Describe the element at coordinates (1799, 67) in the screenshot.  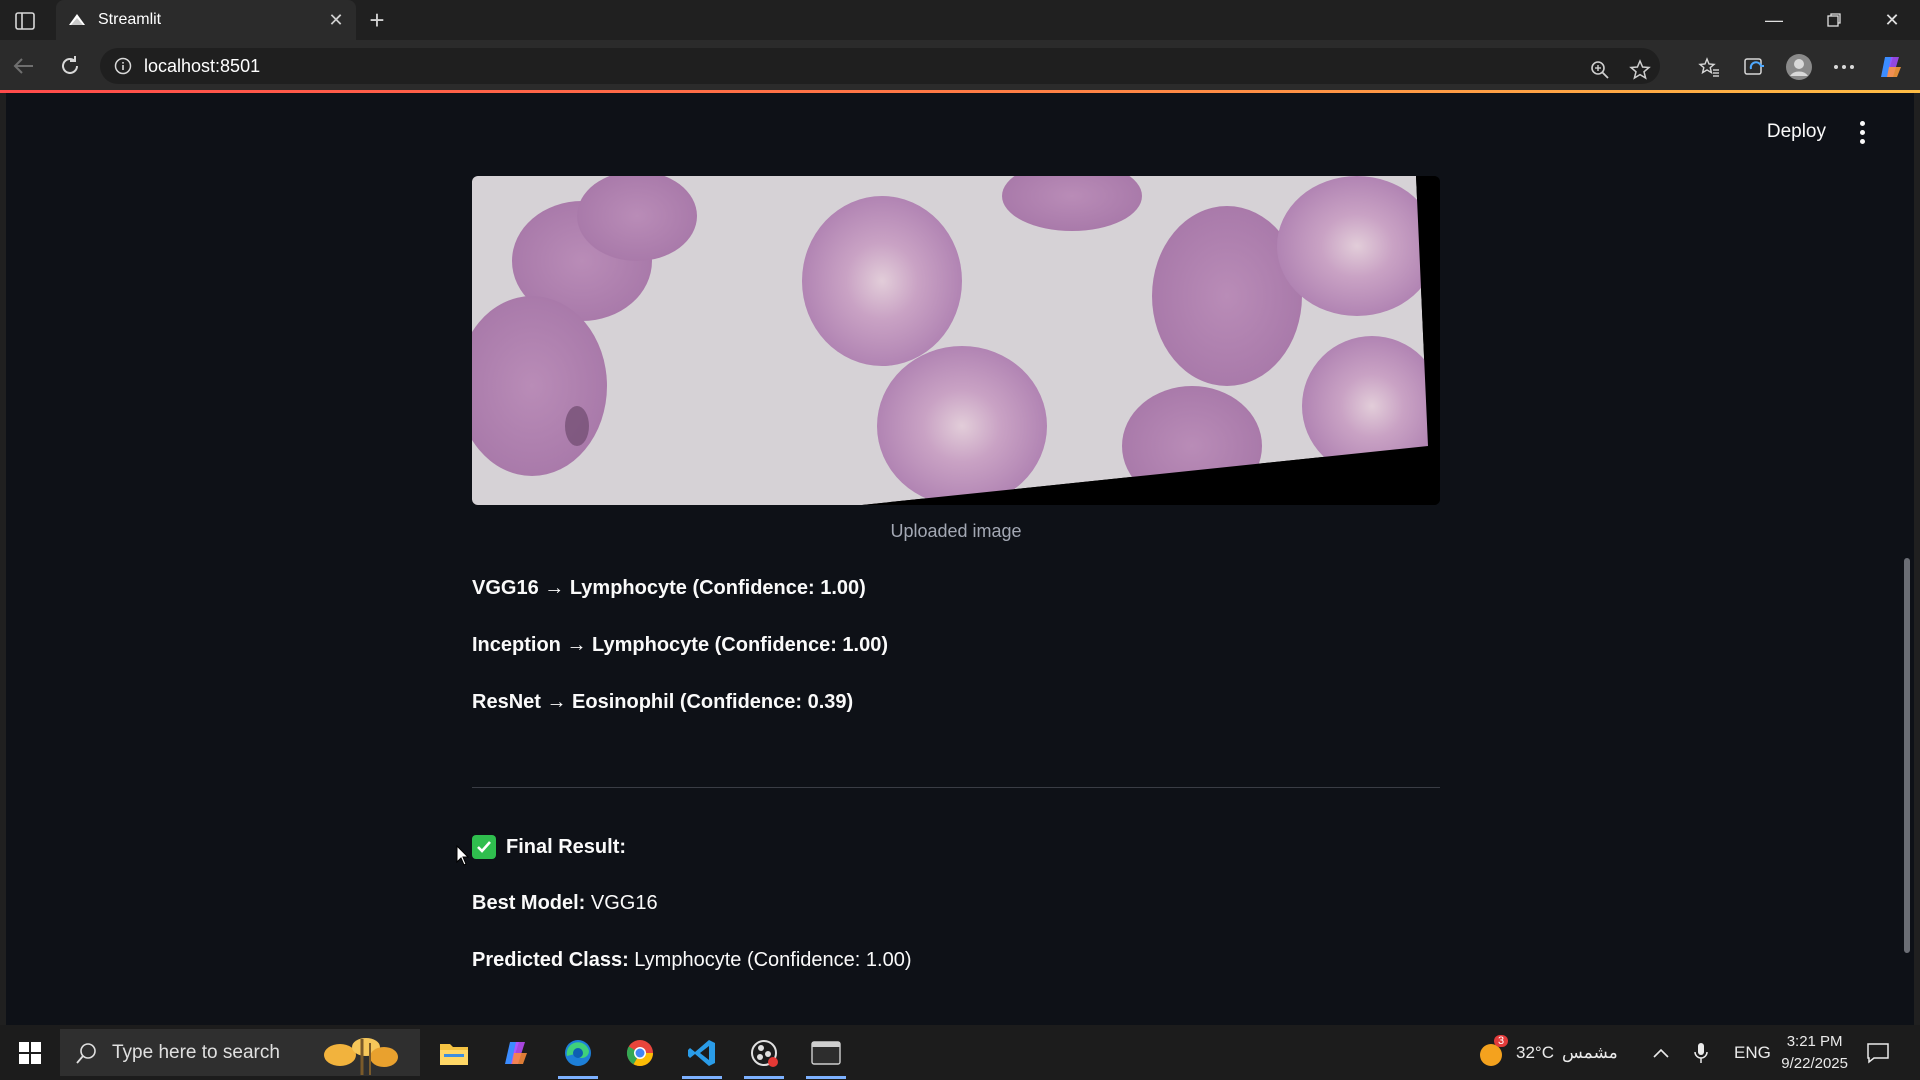
I see `profile-avatar-icon` at that location.